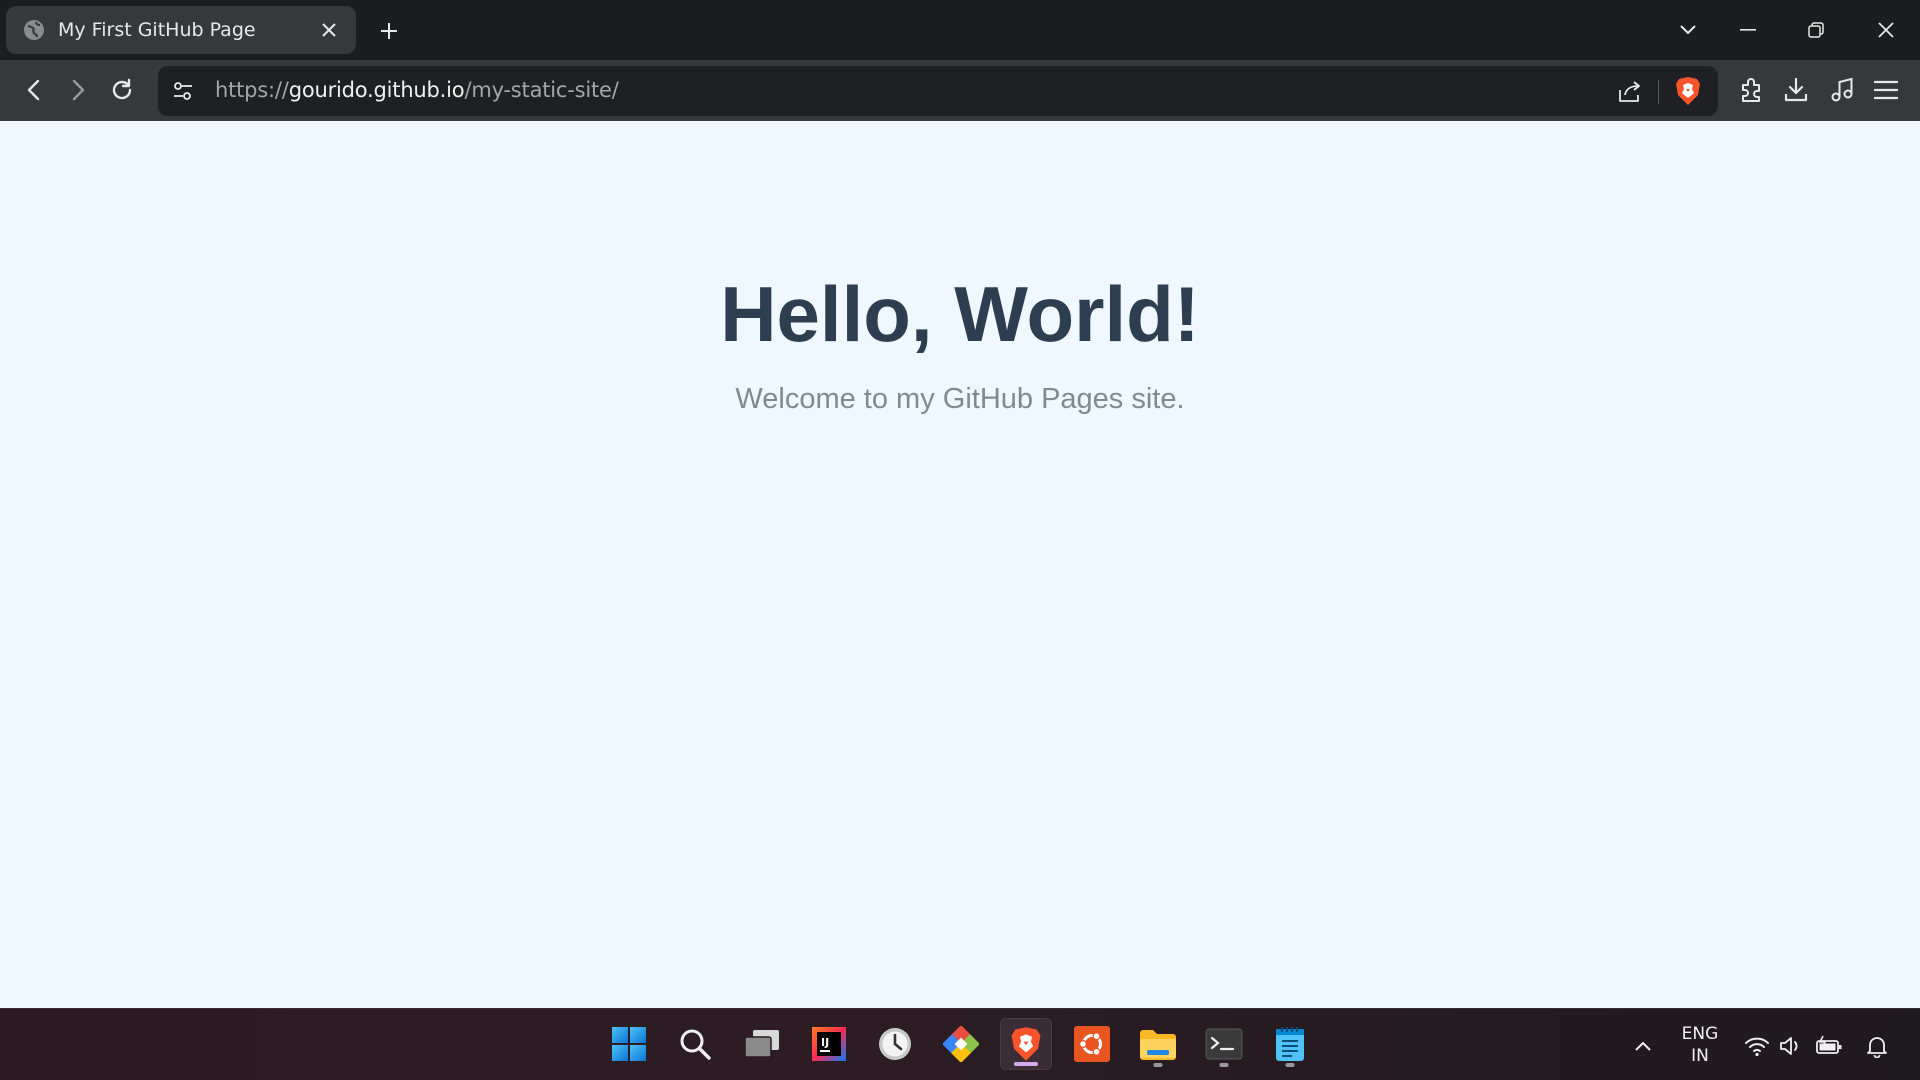 The height and width of the screenshot is (1080, 1920). I want to click on ubuntu-icon, so click(1092, 1044).